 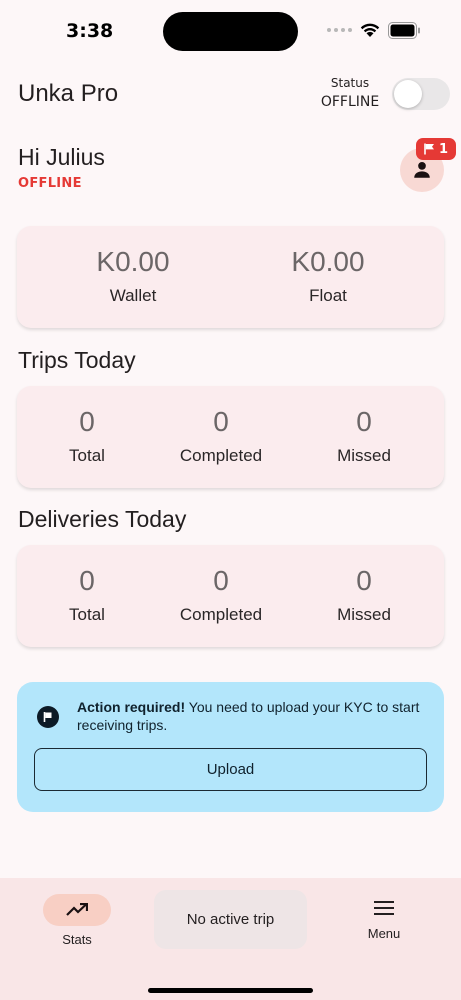 What do you see at coordinates (328, 261) in the screenshot?
I see `float-value: K0.00` at bounding box center [328, 261].